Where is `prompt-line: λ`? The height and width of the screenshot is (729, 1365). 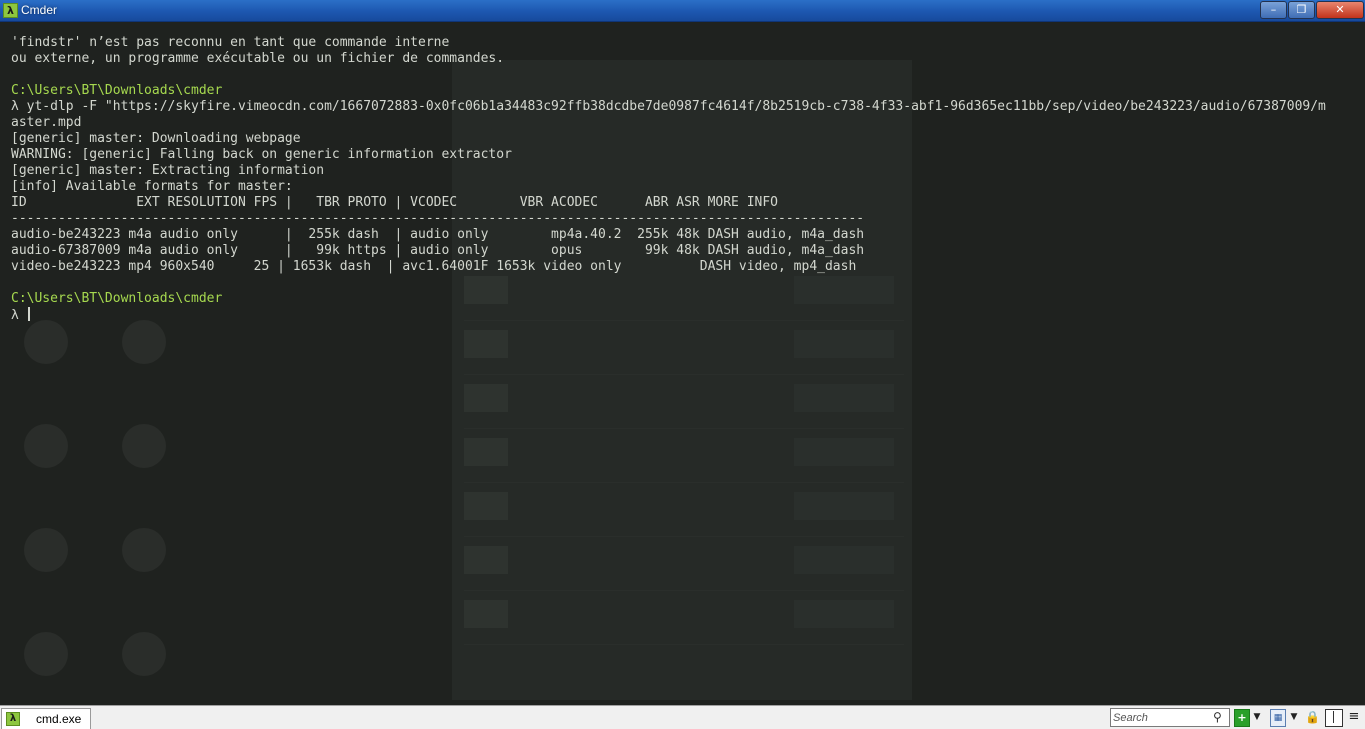 prompt-line: λ is located at coordinates (668, 315).